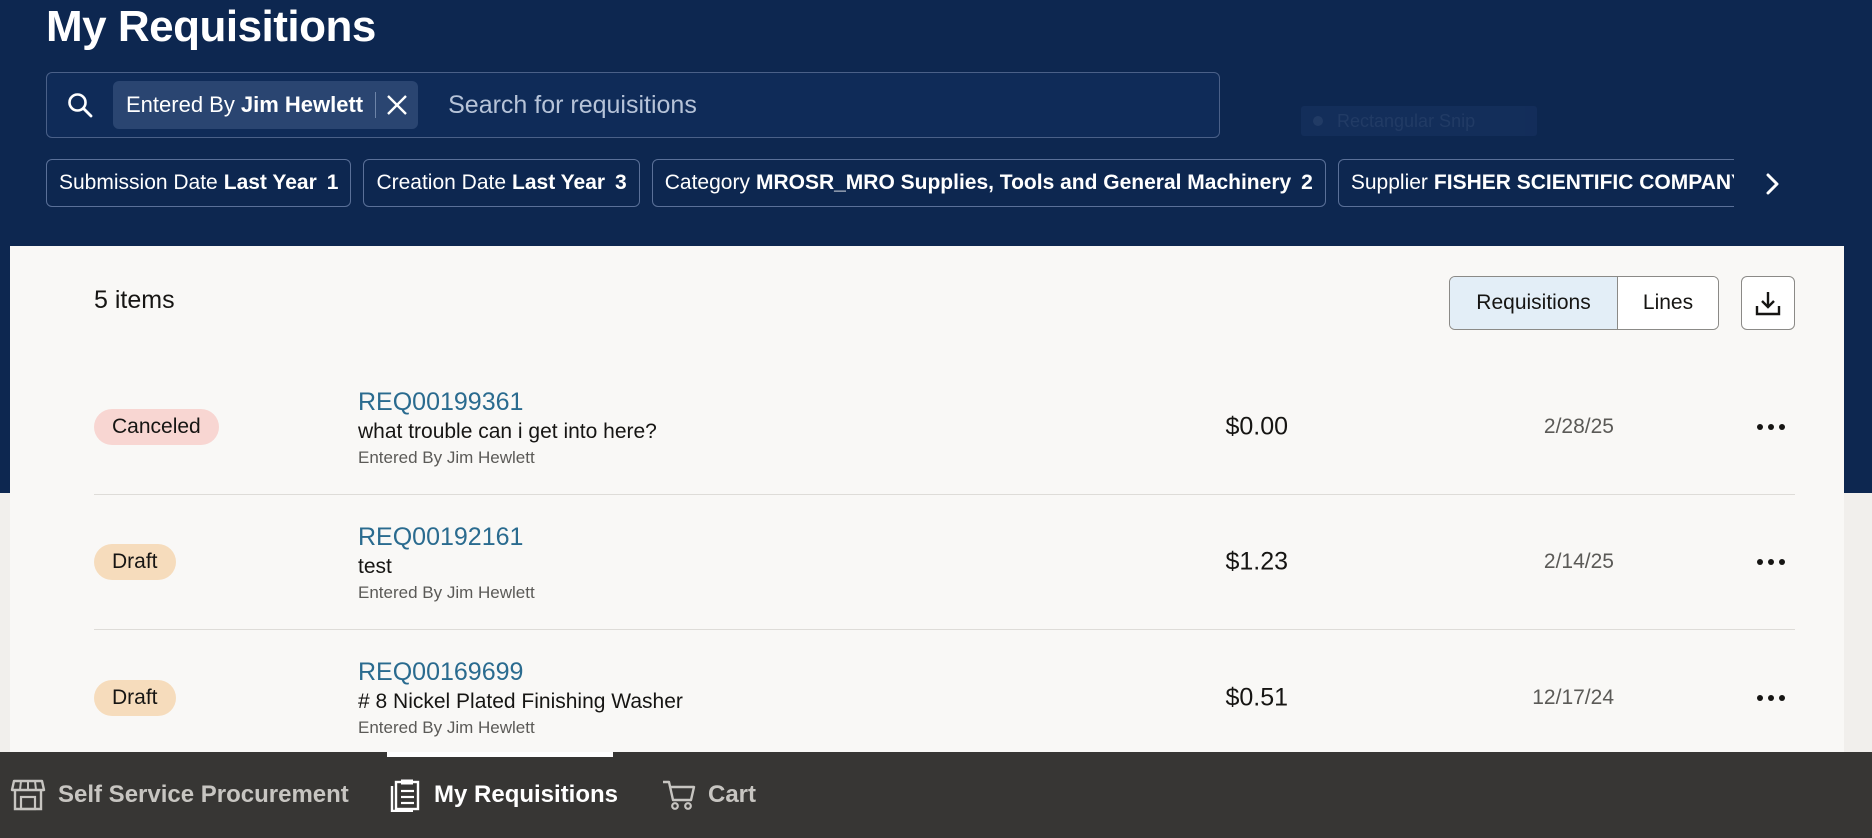  I want to click on filter-value: FISHER SCIENTIFIC COMPANY LLC, so click(1583, 182).